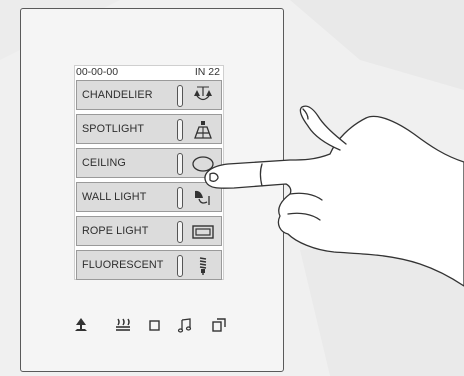 Image resolution: width=464 pixels, height=376 pixels. What do you see at coordinates (81, 325) in the screenshot?
I see `lamp-icon` at bounding box center [81, 325].